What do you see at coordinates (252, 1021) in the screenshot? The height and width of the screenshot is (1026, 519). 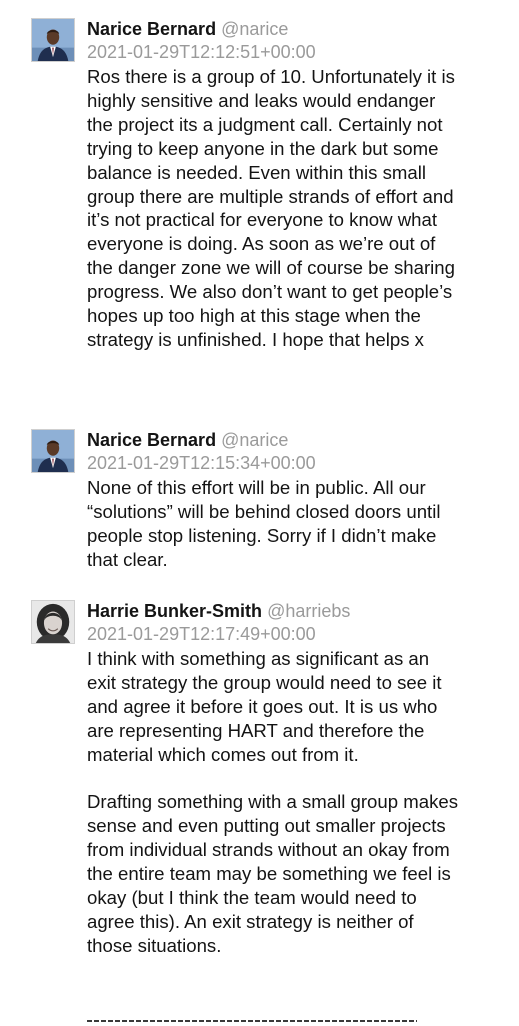 I see `truncated-text-line` at bounding box center [252, 1021].